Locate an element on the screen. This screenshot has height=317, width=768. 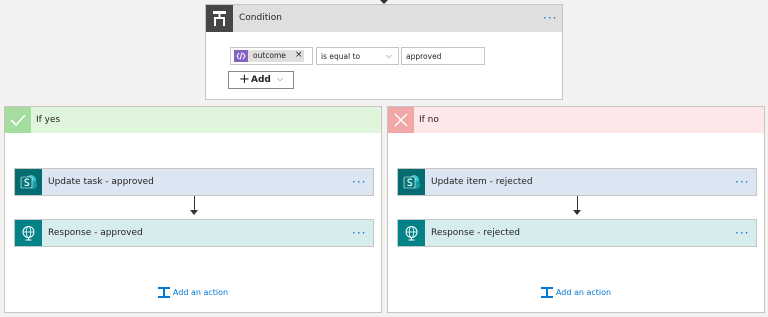
add-button-label: Add is located at coordinates (261, 80).